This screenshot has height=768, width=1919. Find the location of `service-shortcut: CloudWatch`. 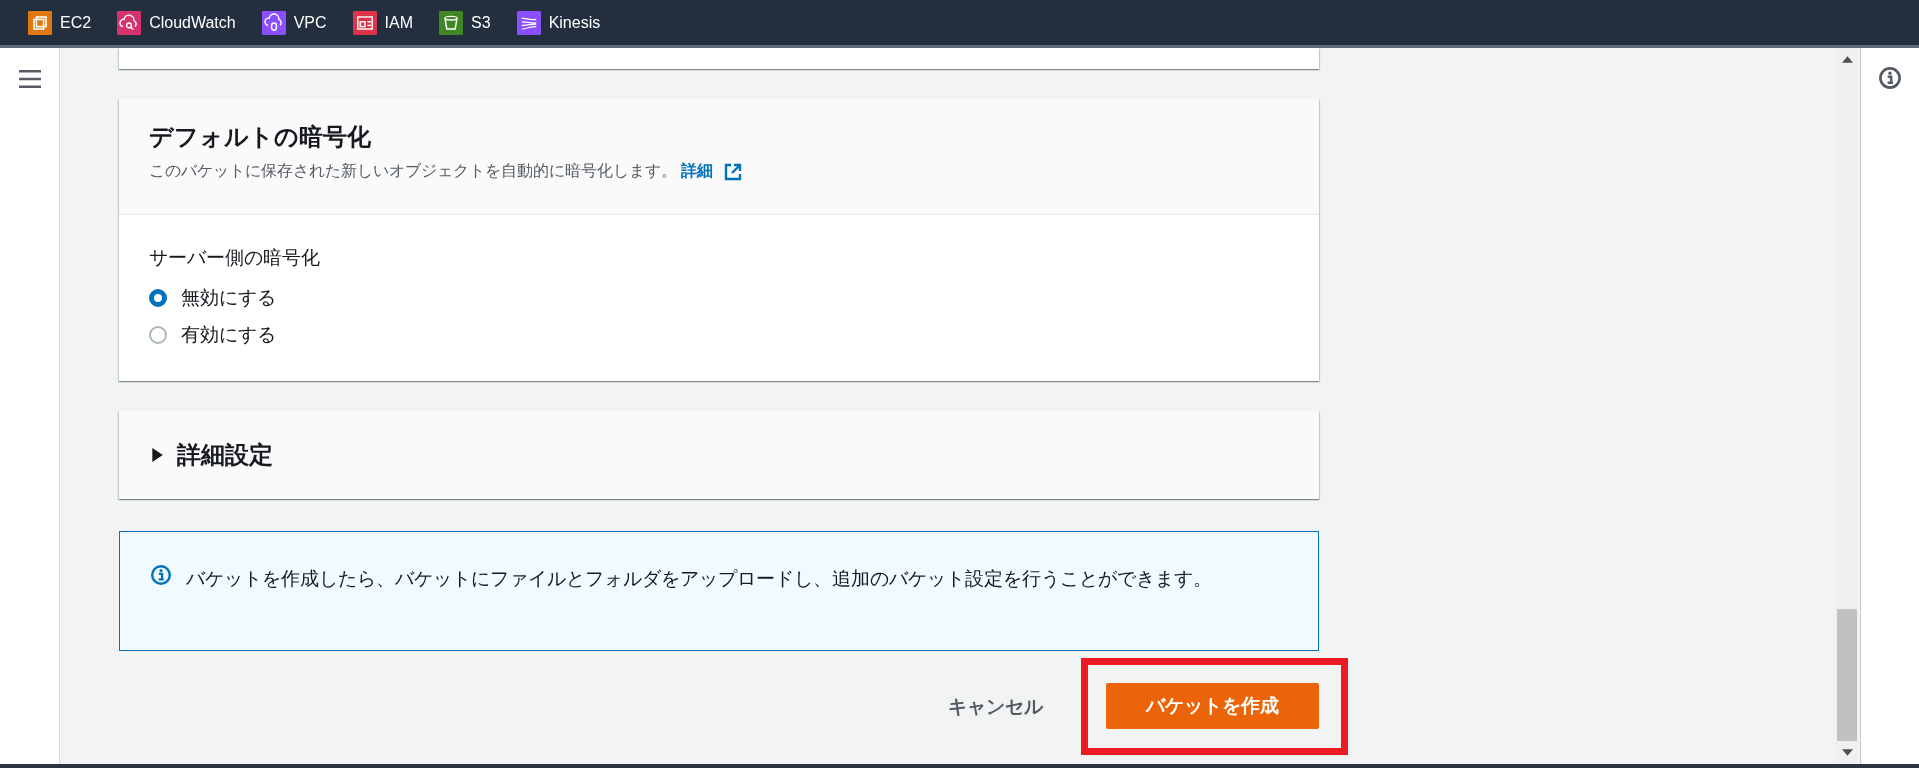

service-shortcut: CloudWatch is located at coordinates (176, 22).